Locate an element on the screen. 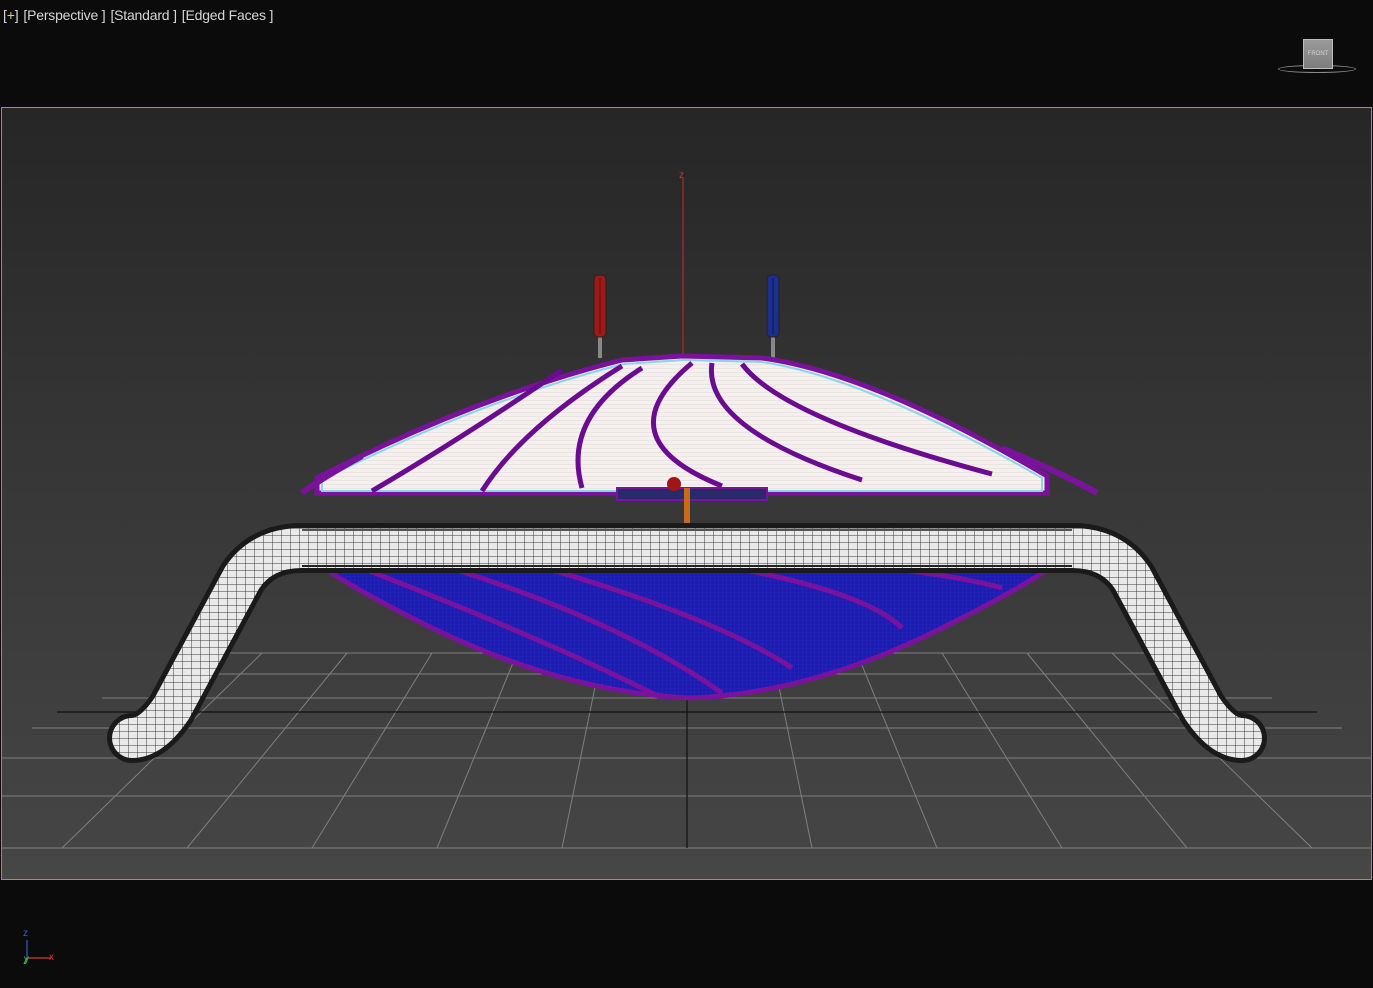  viewport-general-menu-label: + is located at coordinates (10, 15).